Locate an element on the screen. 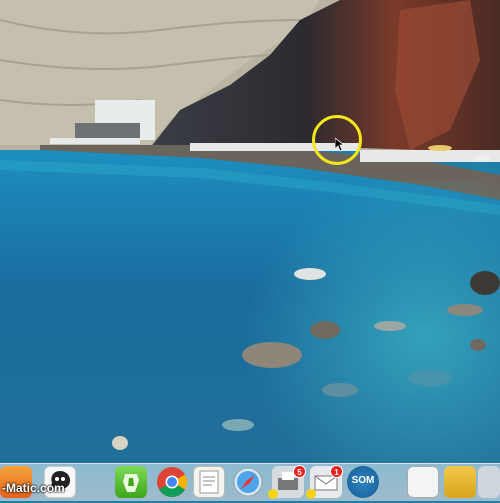 The width and height of the screenshot is (500, 503). watermark: -Matic.com is located at coordinates (33, 488).